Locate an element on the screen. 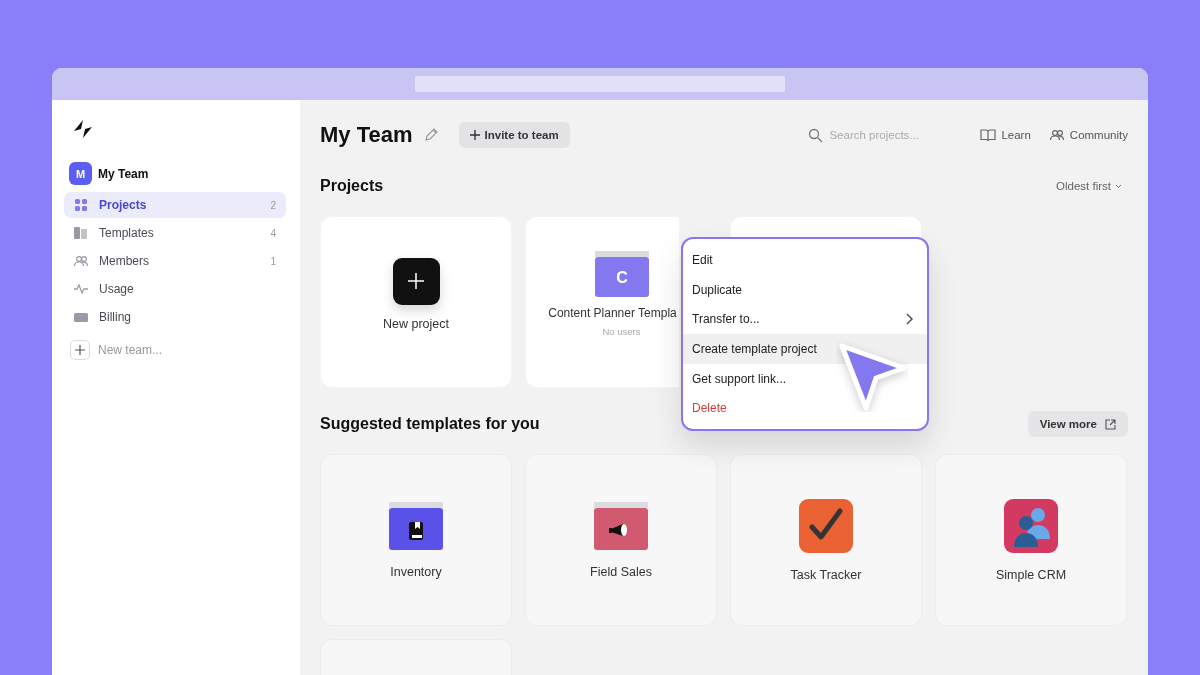 The image size is (1200, 675). columns-icon is located at coordinates (81, 233).